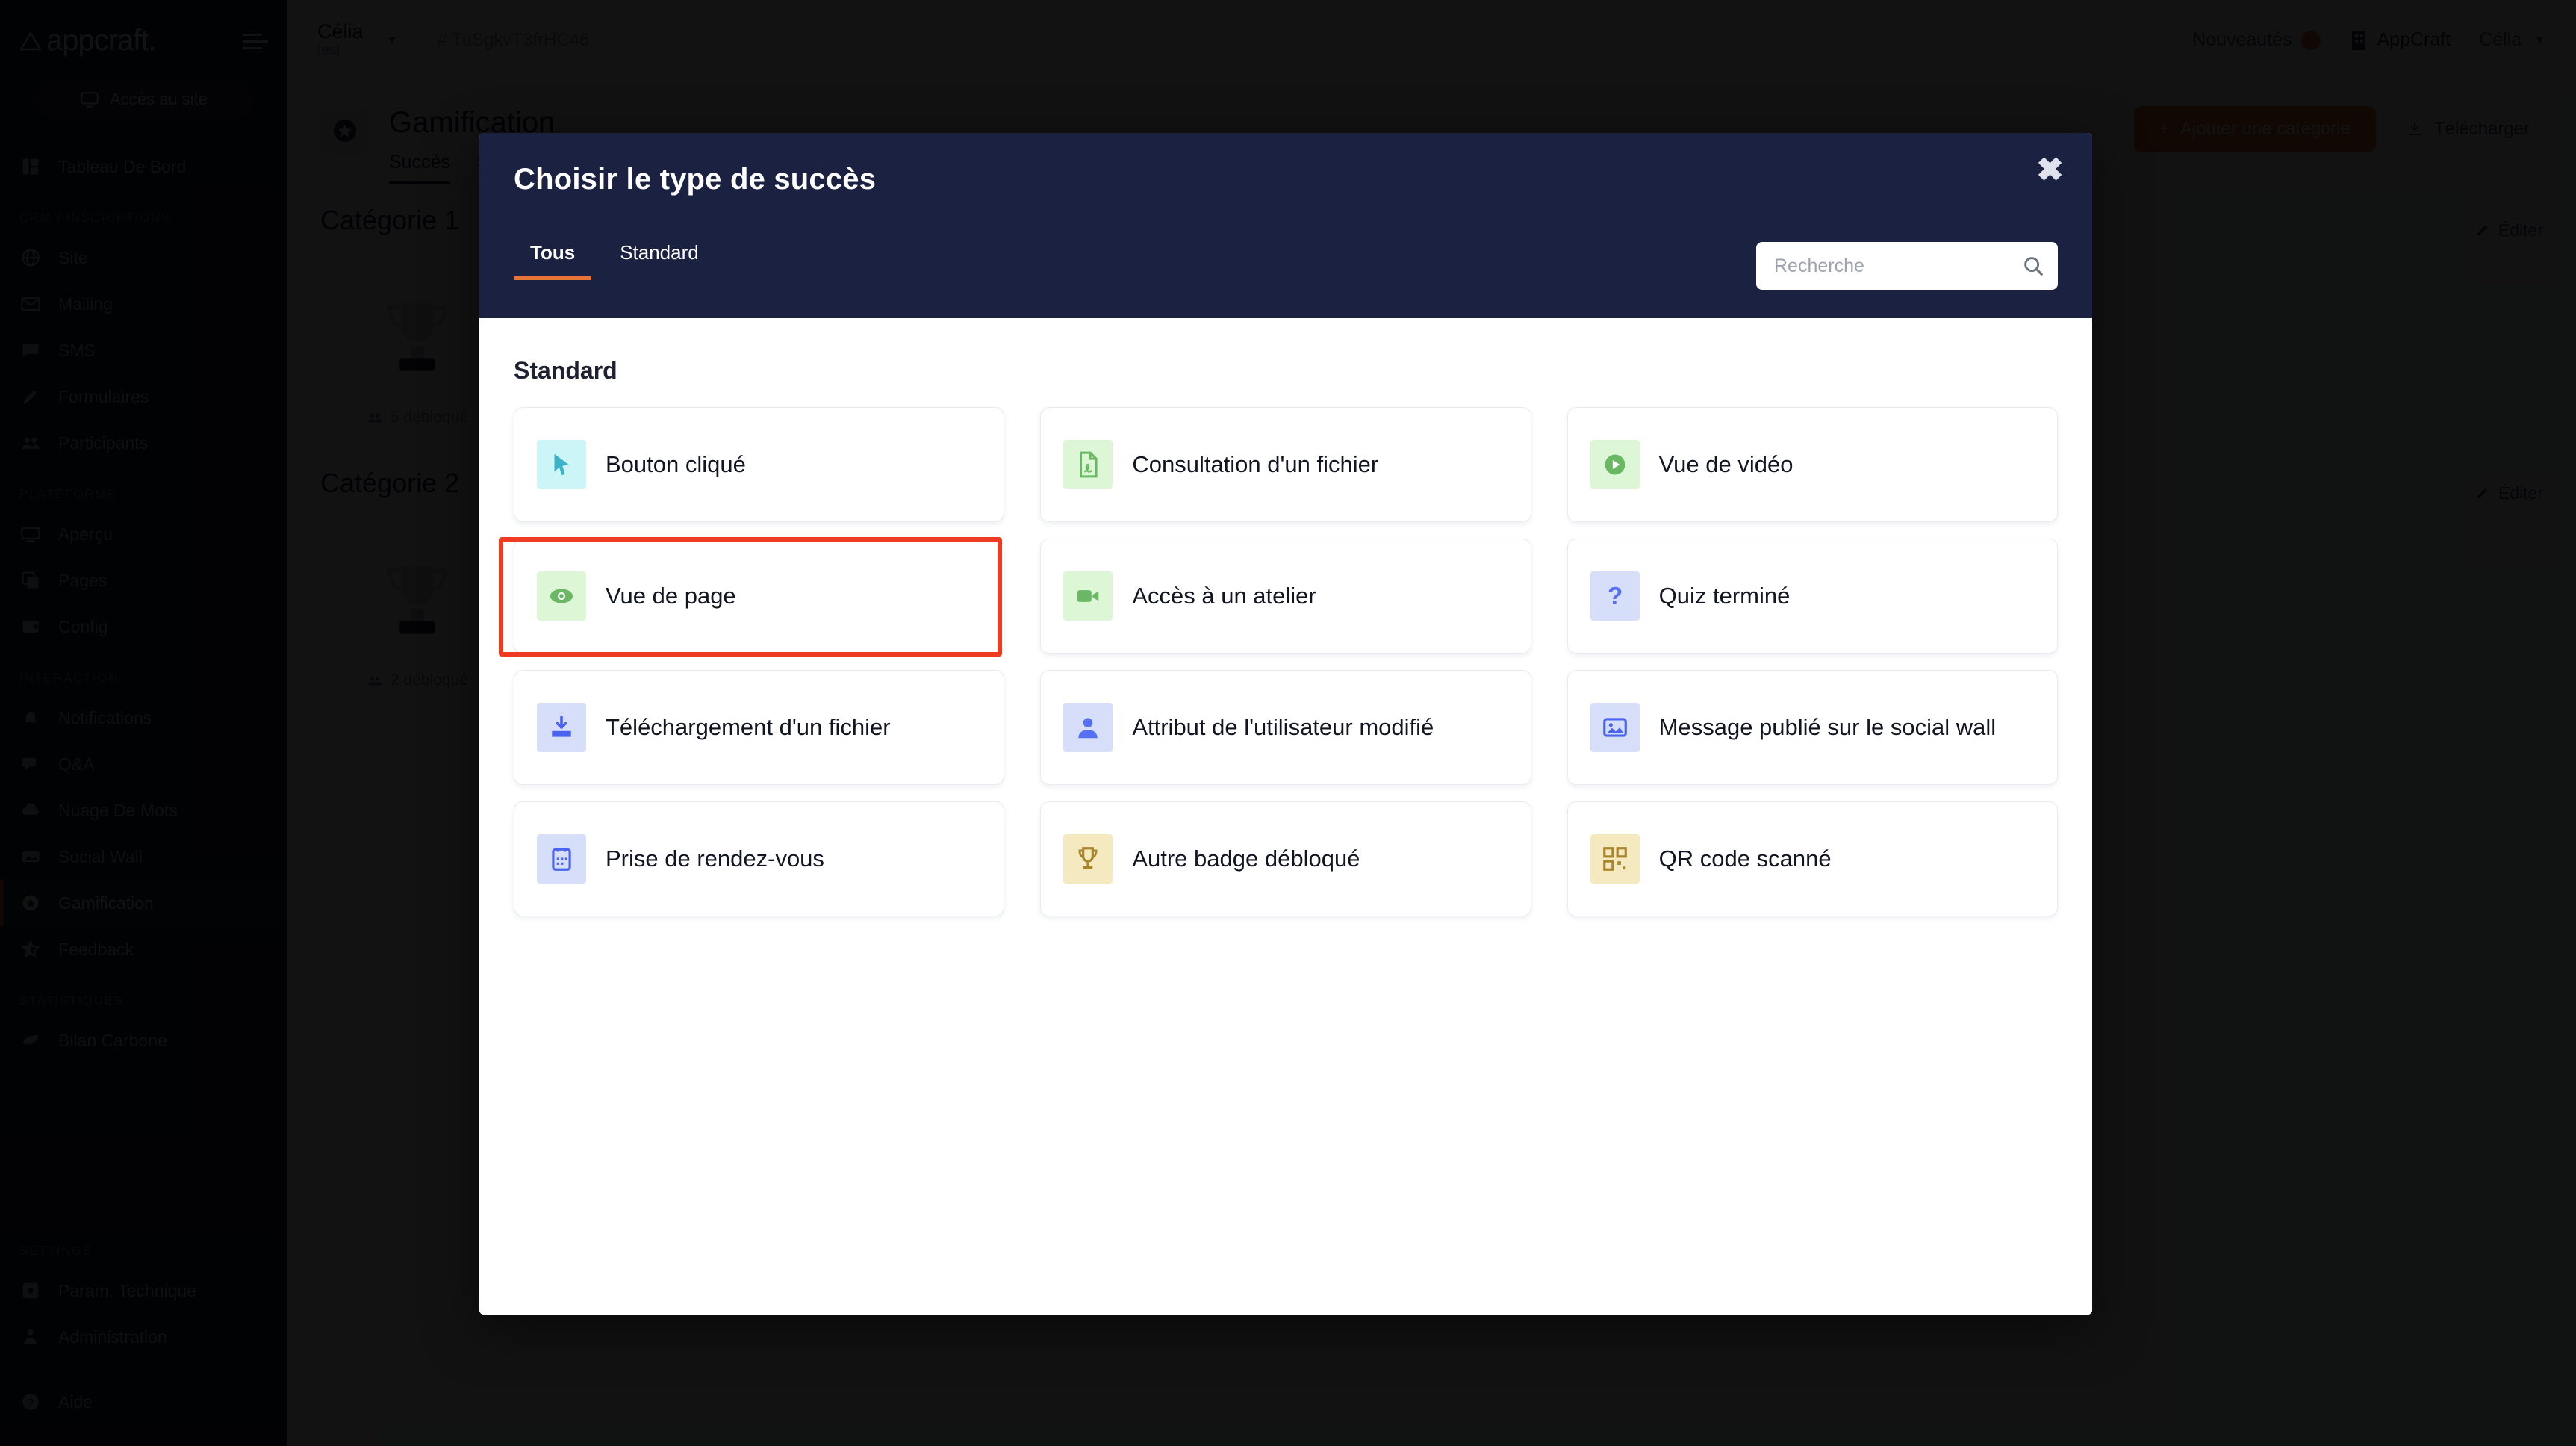  I want to click on question-icon: ?, so click(1615, 596).